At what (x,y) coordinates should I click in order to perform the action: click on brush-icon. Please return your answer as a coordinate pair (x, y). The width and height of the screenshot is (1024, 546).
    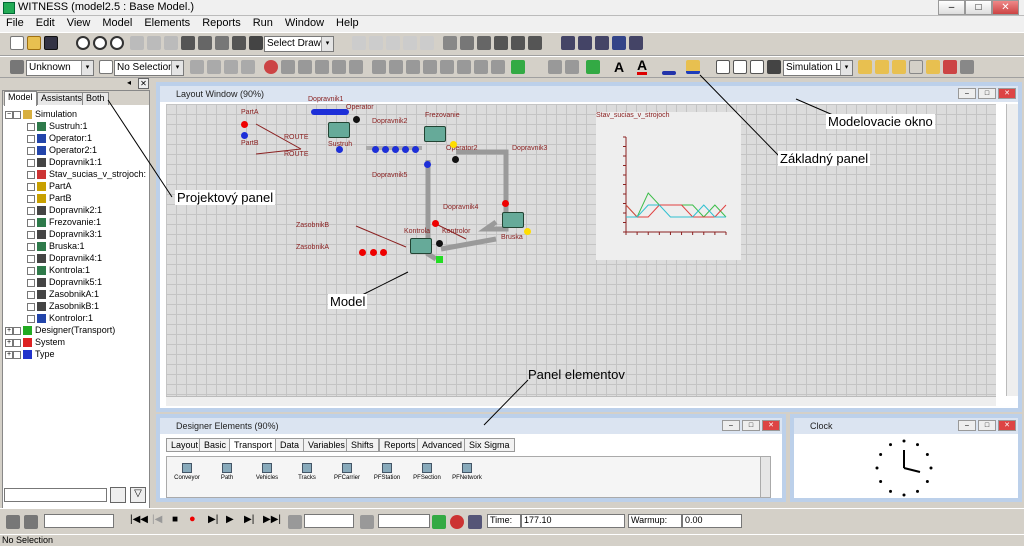
    Looking at the image, I should click on (305, 67).